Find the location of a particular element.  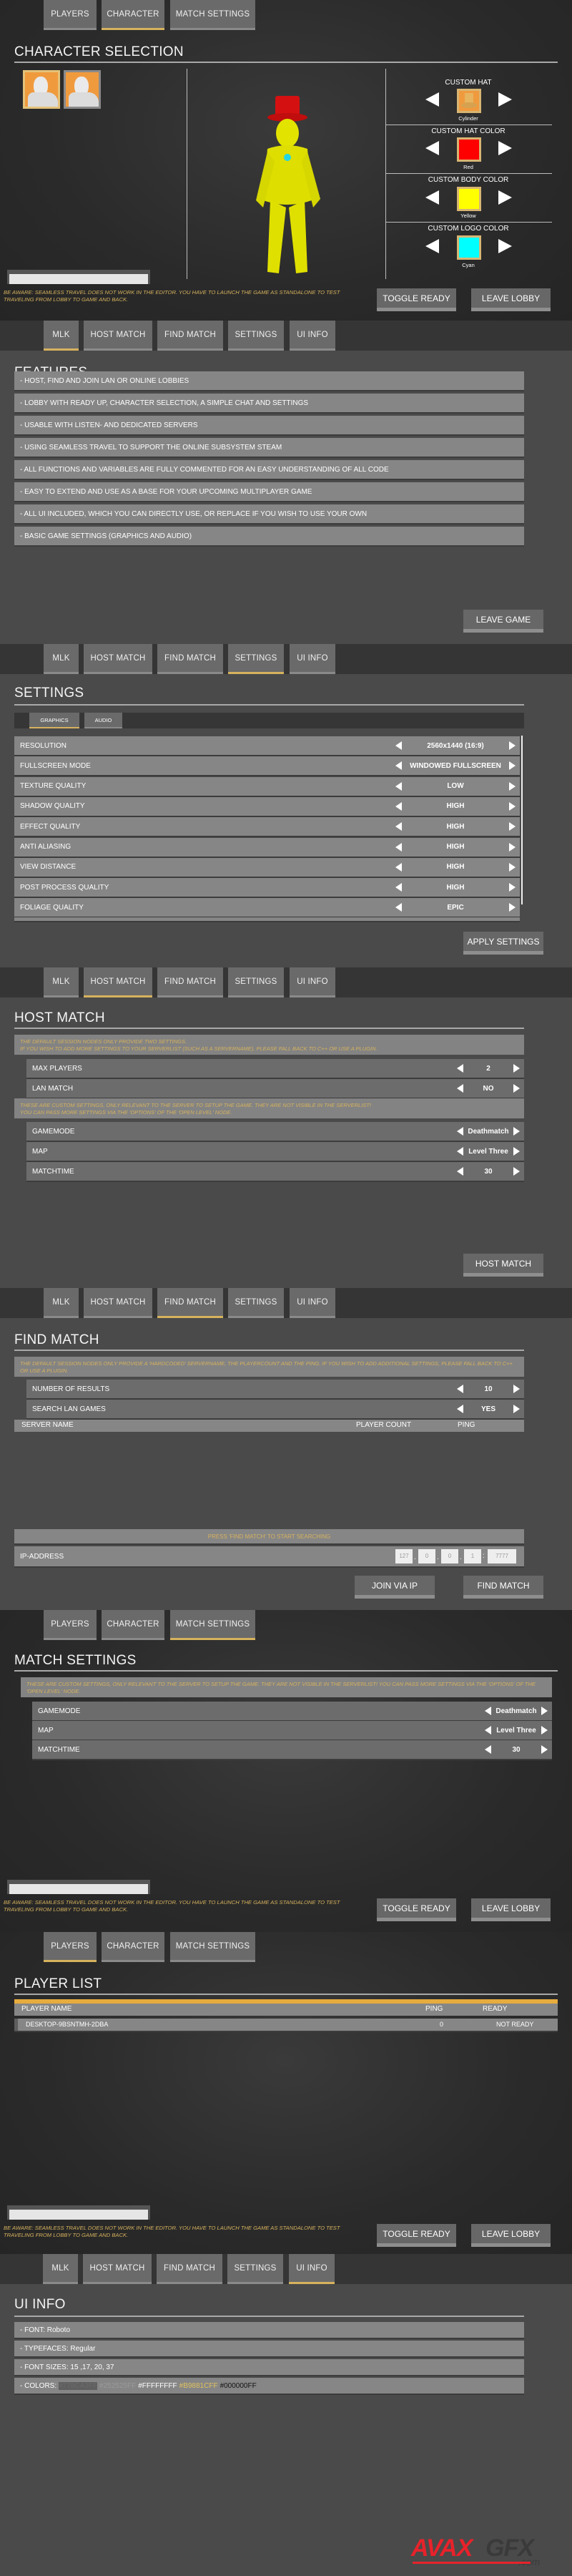

port-field is located at coordinates (502, 1556).